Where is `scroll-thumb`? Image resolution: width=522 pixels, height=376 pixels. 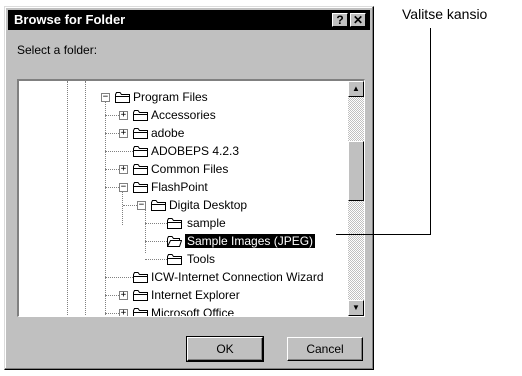 scroll-thumb is located at coordinates (356, 171).